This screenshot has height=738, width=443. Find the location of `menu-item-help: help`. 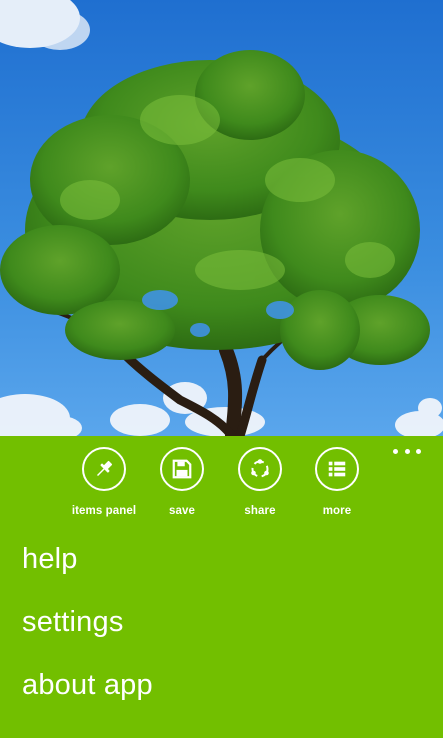

menu-item-help: help is located at coordinates (87, 567).